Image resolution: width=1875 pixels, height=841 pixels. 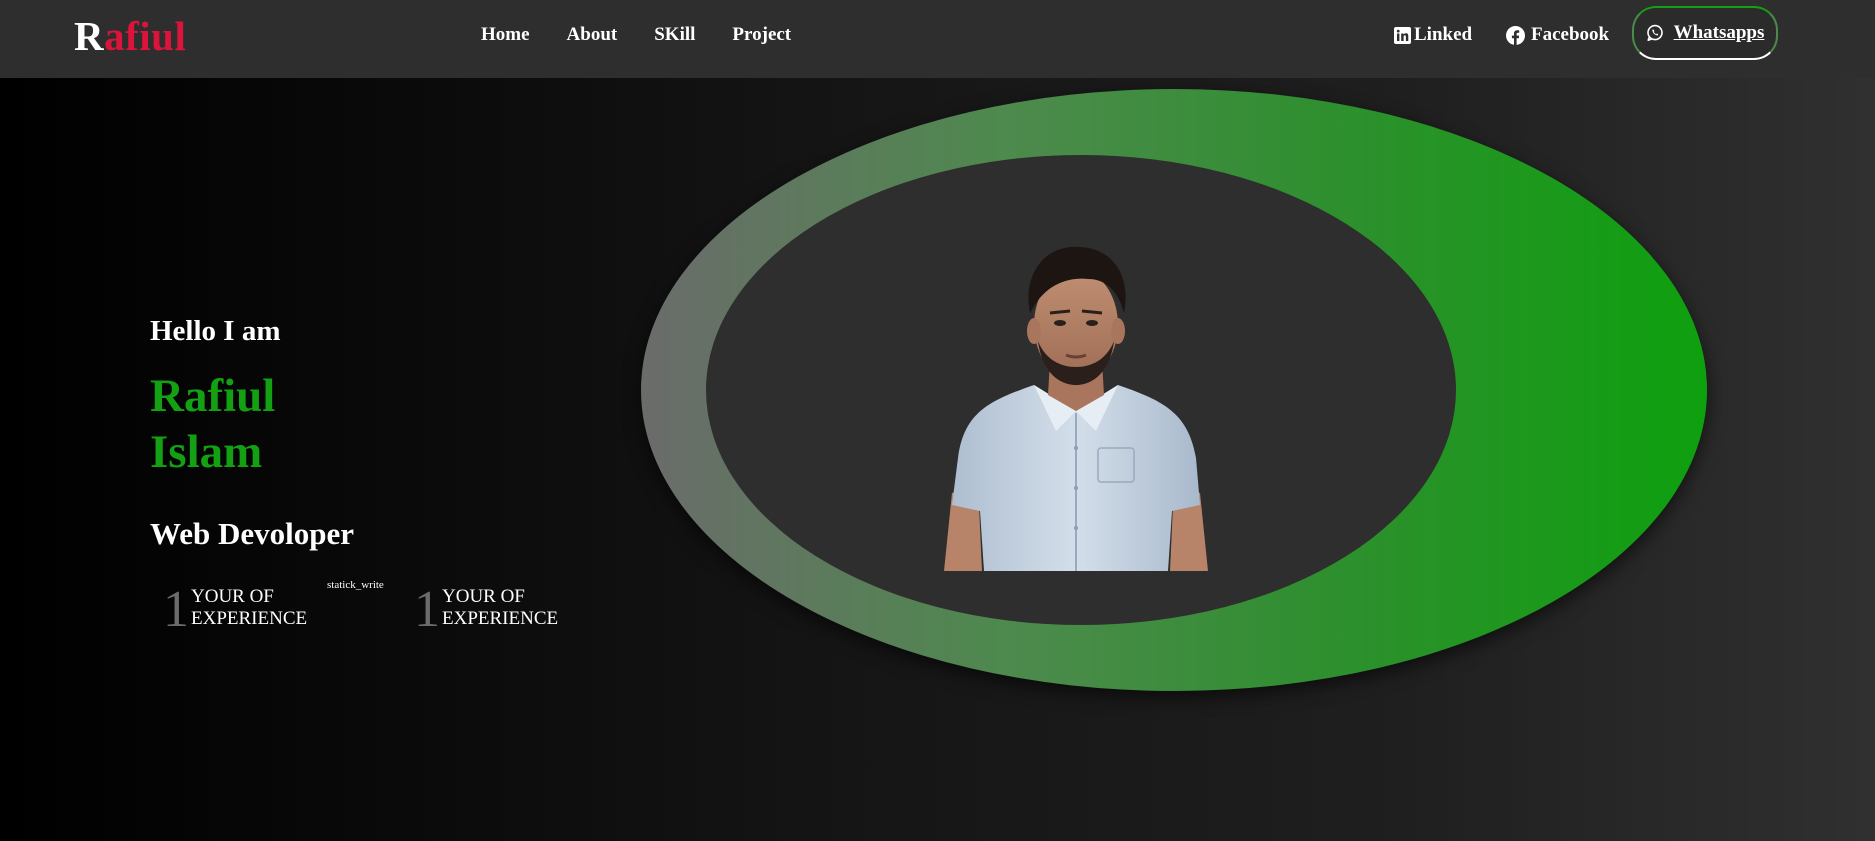 What do you see at coordinates (1570, 34) in the screenshot?
I see `facebook-label: Facebook` at bounding box center [1570, 34].